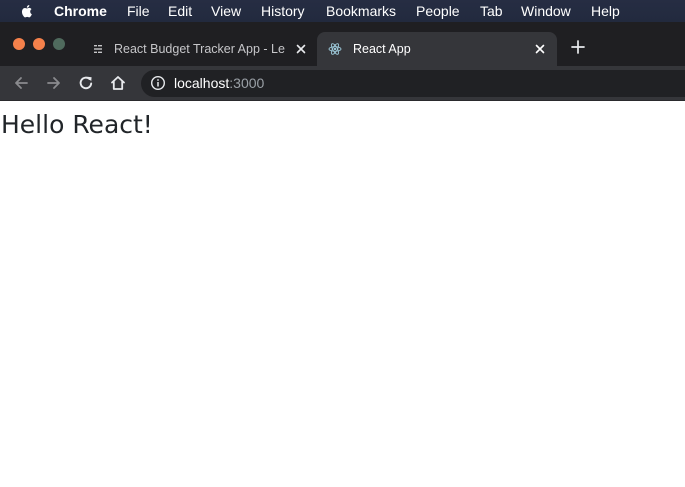 The image size is (685, 487). Describe the element at coordinates (202, 83) in the screenshot. I see `url-host: localhost` at that location.